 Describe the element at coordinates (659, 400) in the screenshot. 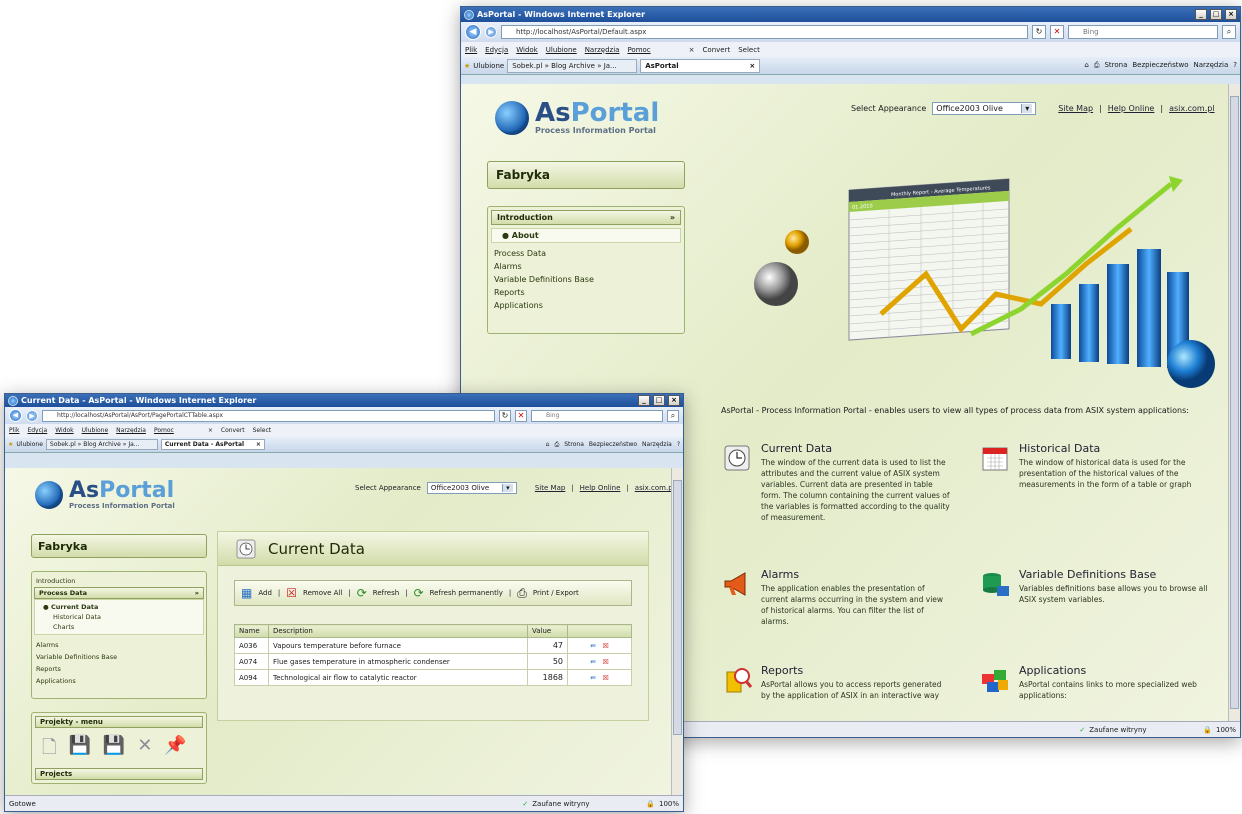

I see `maximize-button: □` at that location.